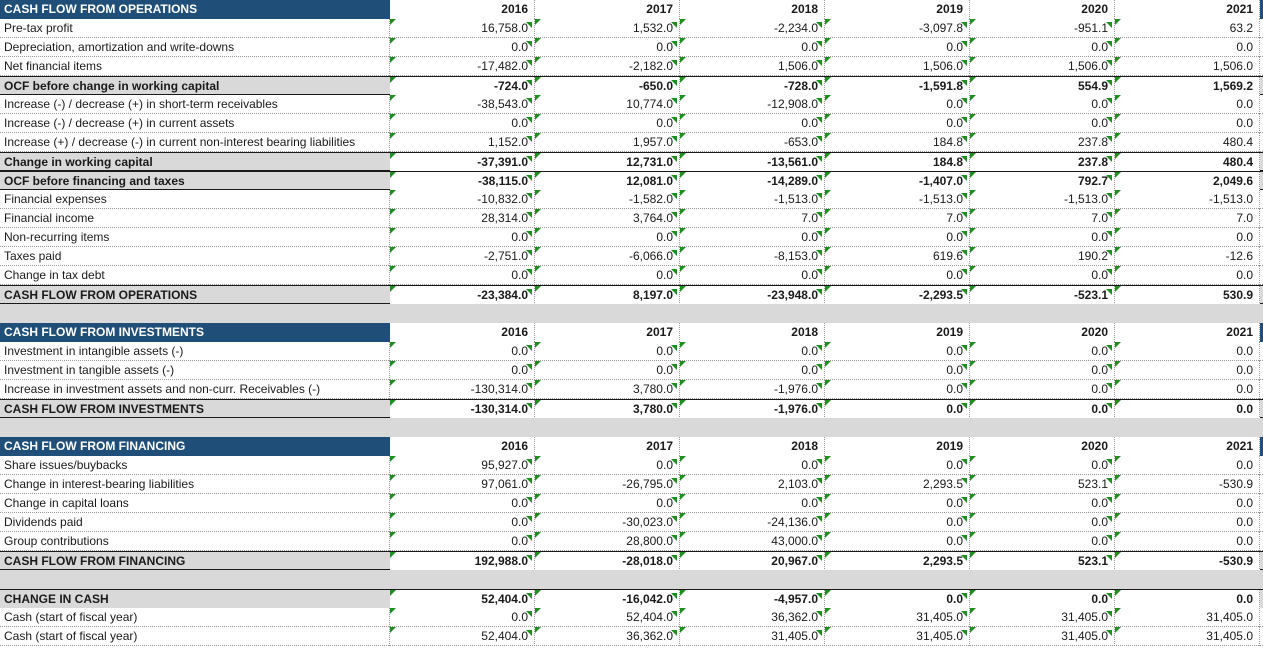  I want to click on value-cell: 2,293.5, so click(897, 561).